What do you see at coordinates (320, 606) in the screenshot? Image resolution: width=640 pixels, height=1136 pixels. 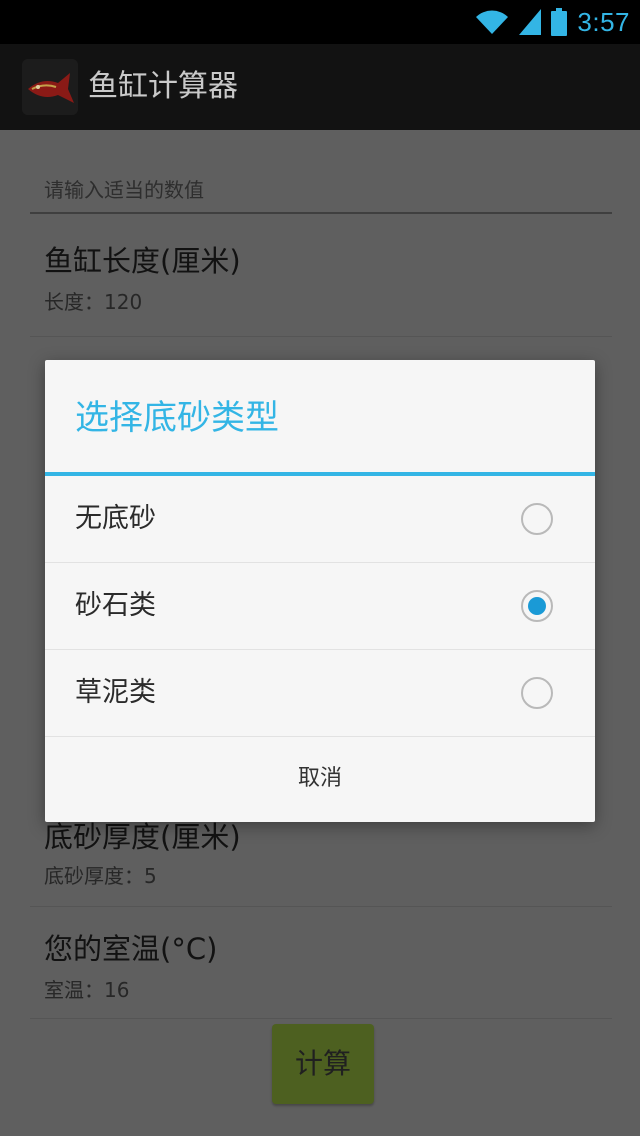 I see `option-gravel: 砂石类` at bounding box center [320, 606].